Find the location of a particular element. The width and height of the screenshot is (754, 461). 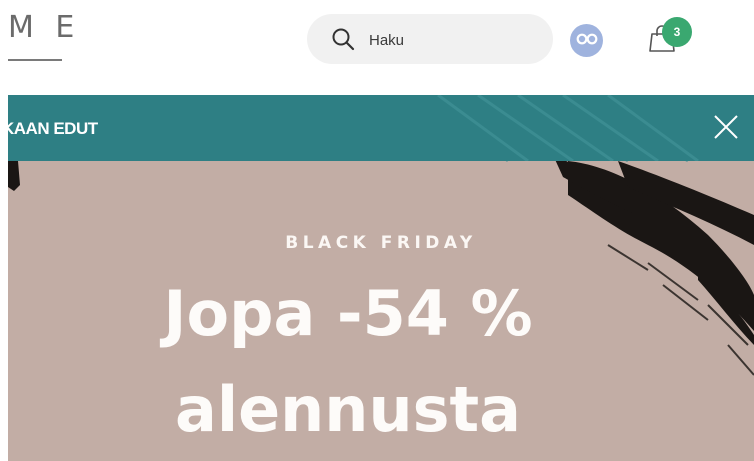

promo-bar-text: KAAN EDUT is located at coordinates (53, 128).